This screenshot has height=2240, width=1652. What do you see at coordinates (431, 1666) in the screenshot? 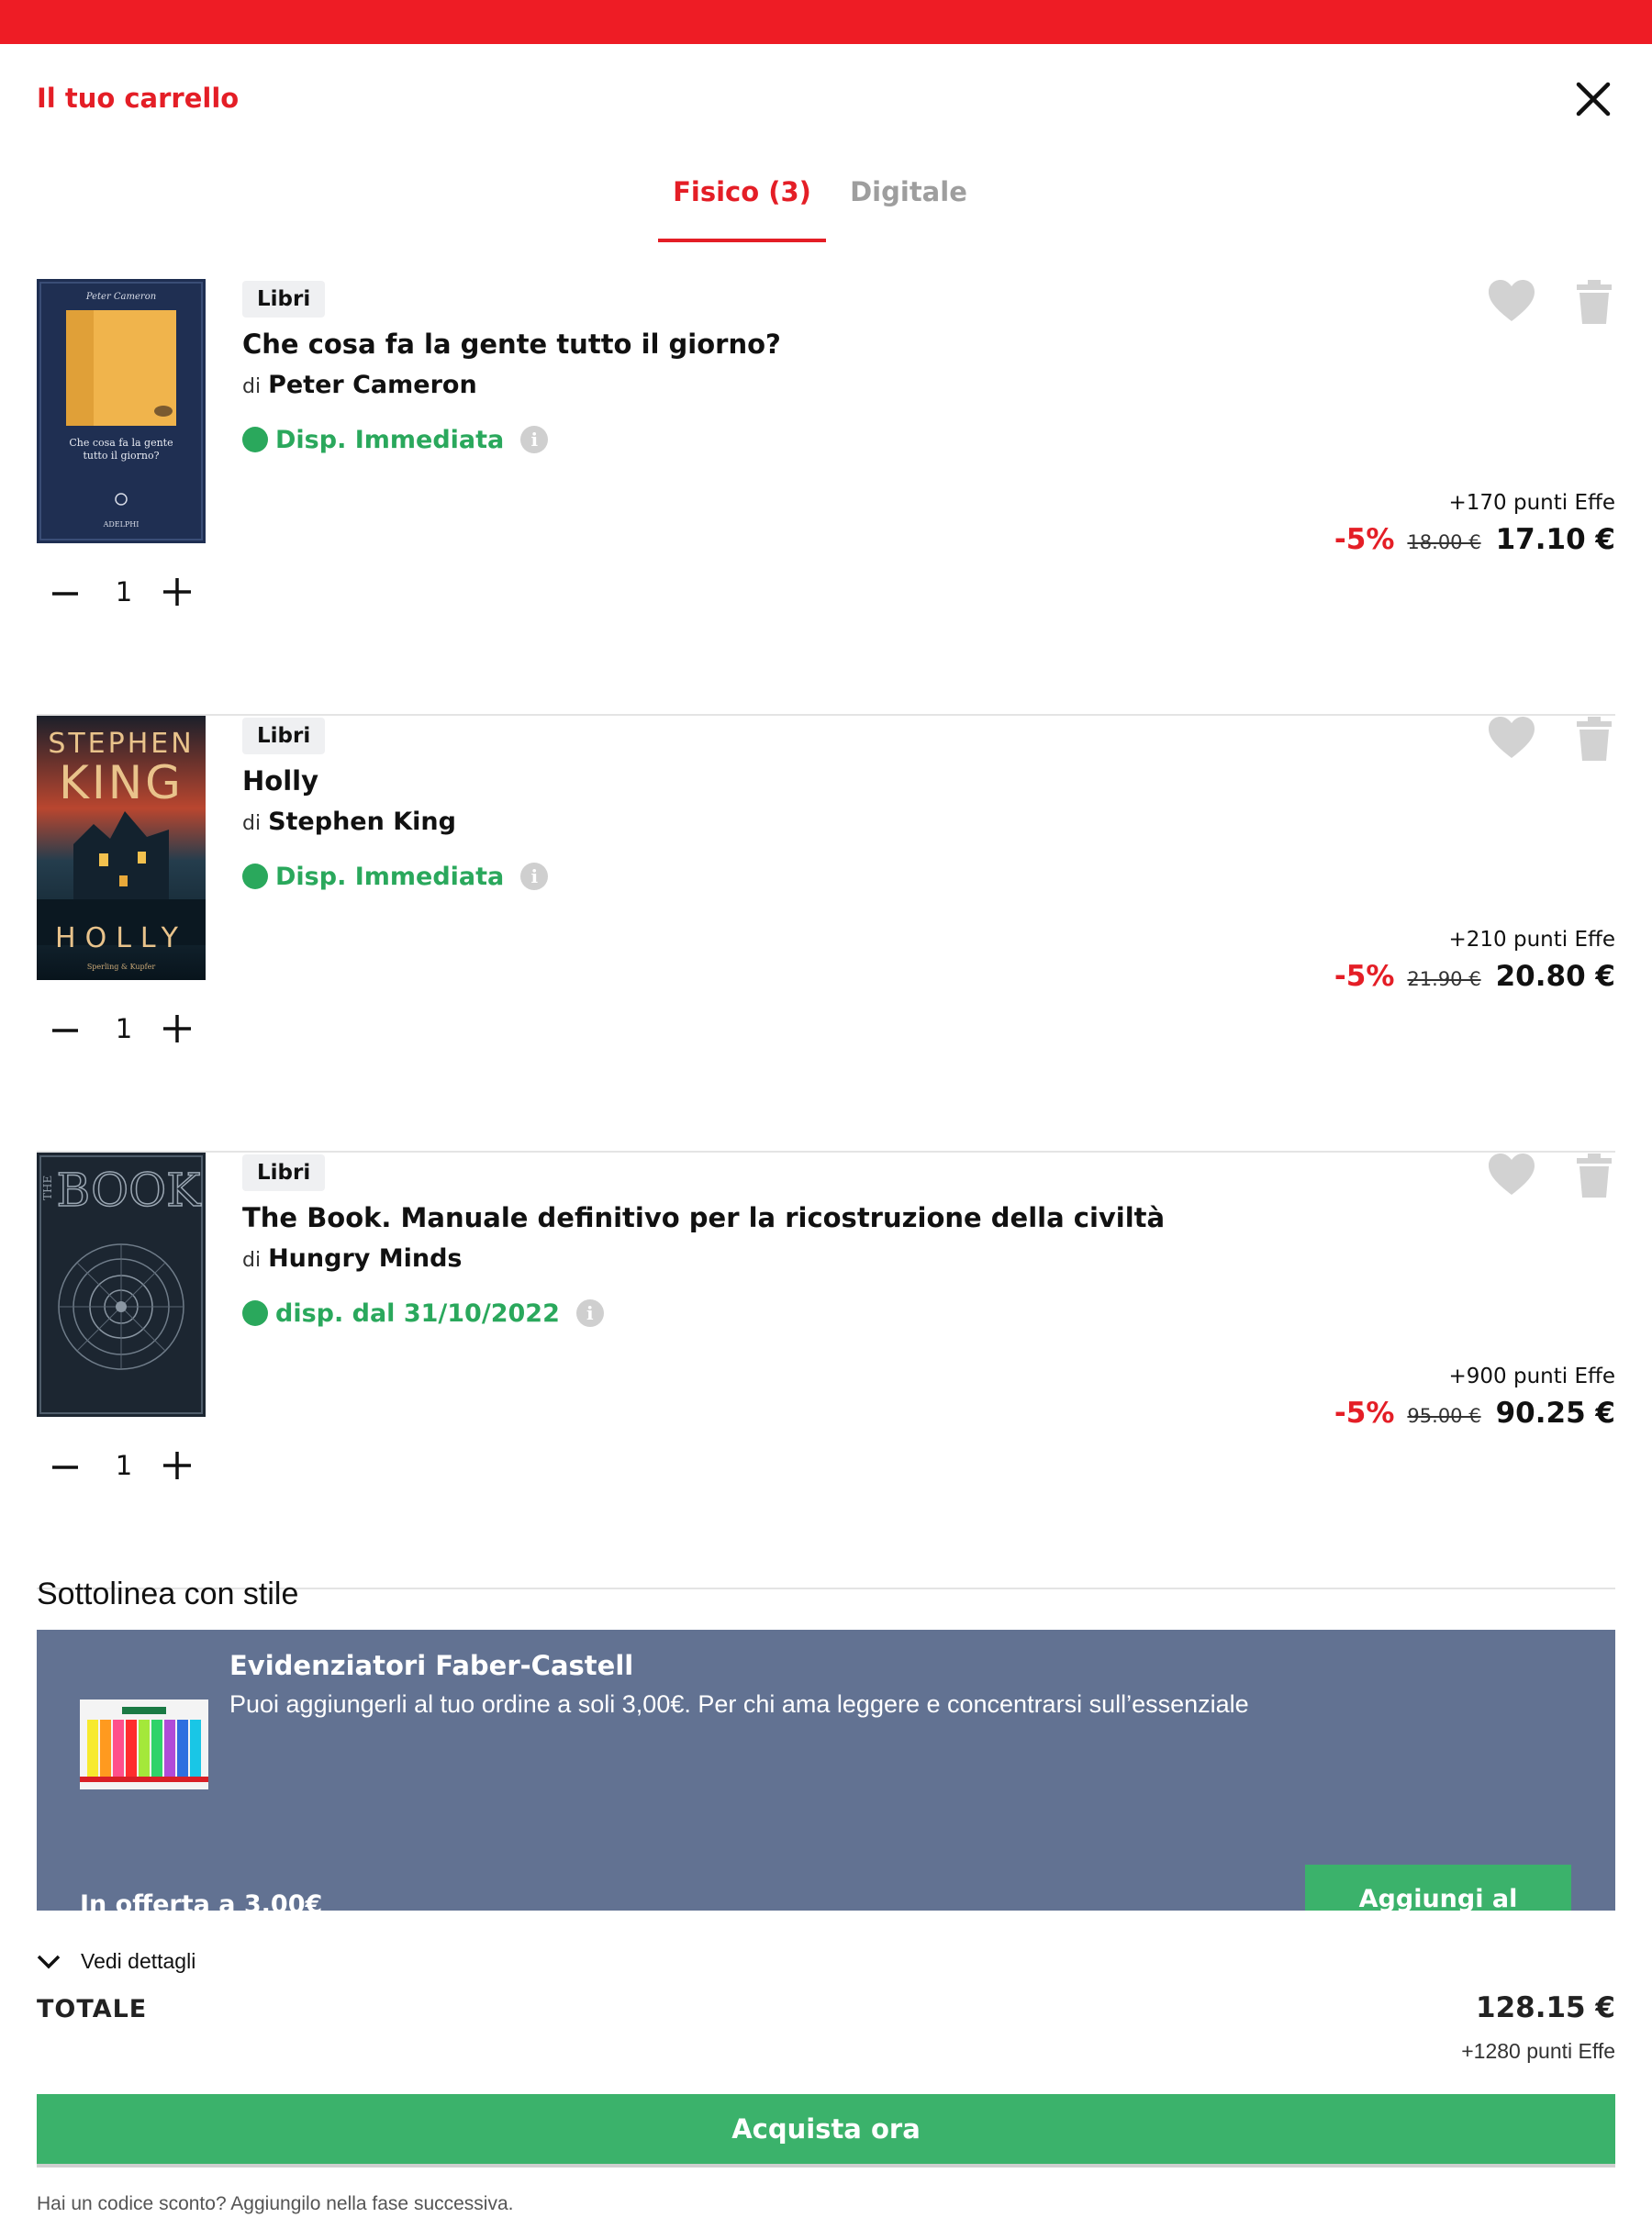
I see `upsell-title: Evidenziatori Faber-Castell` at bounding box center [431, 1666].